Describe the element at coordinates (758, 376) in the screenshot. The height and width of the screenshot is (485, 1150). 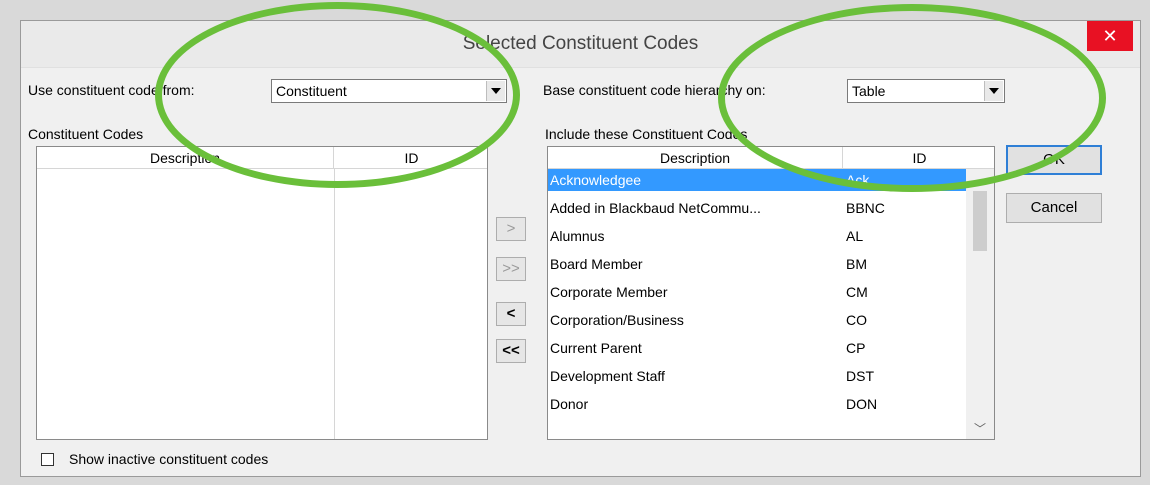
I see `list-item: Development Staff DST` at that location.